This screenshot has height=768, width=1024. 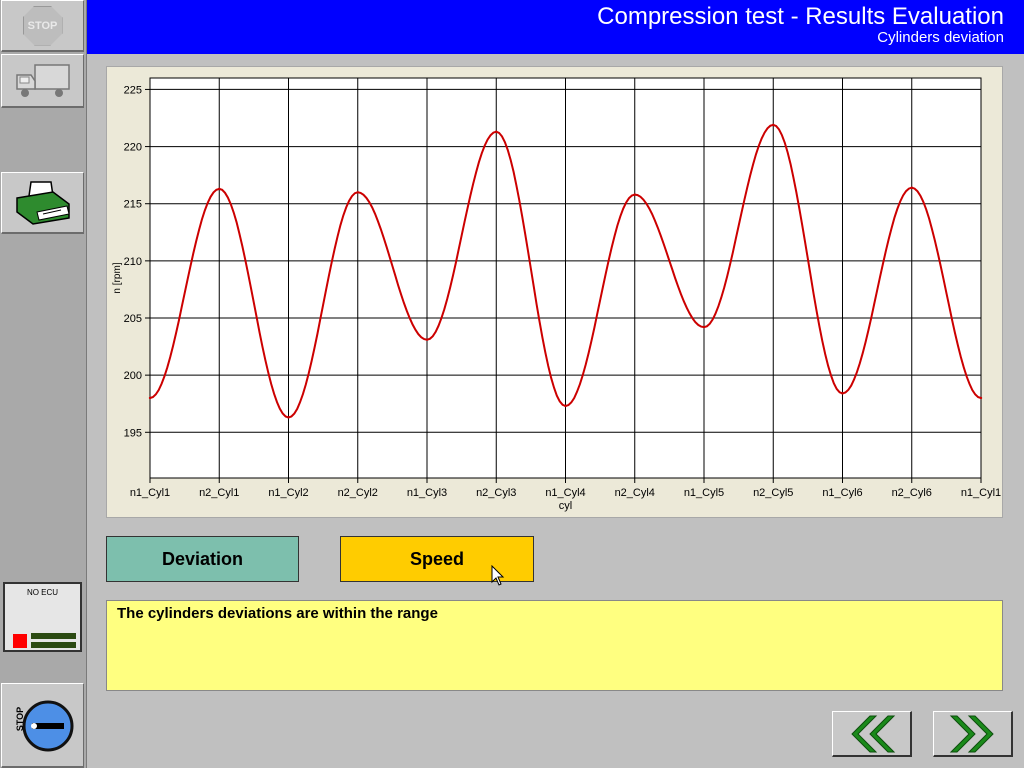 What do you see at coordinates (133, 376) in the screenshot?
I see `y-tick-label: 200` at bounding box center [133, 376].